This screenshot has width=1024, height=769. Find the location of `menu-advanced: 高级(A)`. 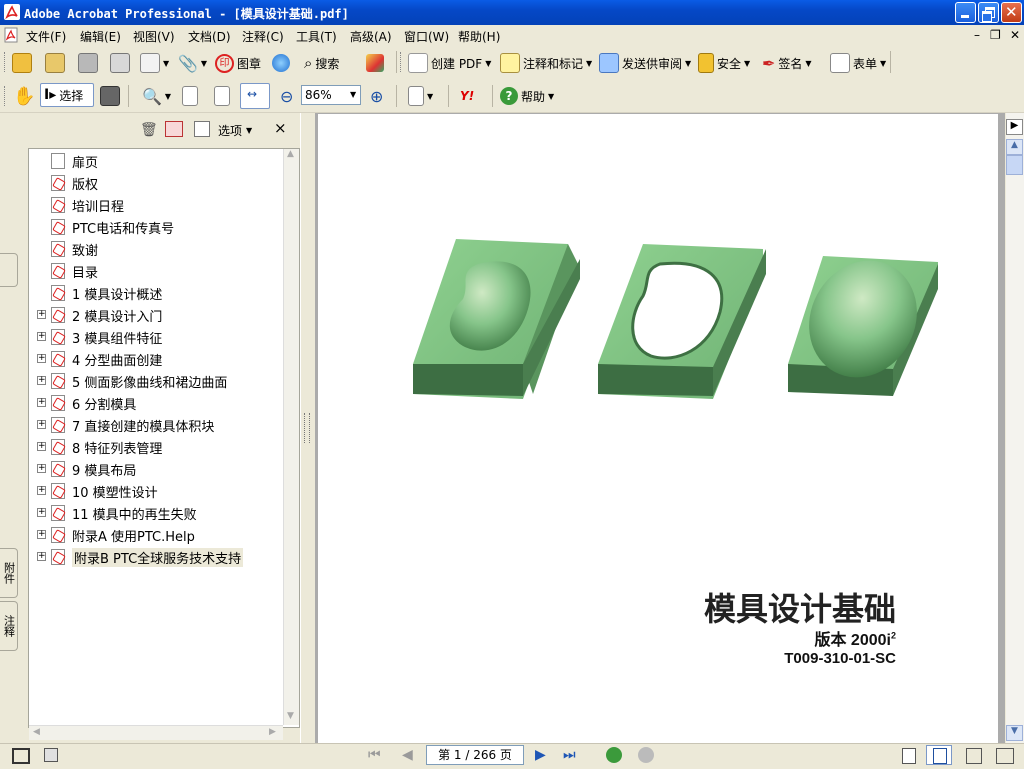

menu-advanced: 高级(A) is located at coordinates (371, 36).